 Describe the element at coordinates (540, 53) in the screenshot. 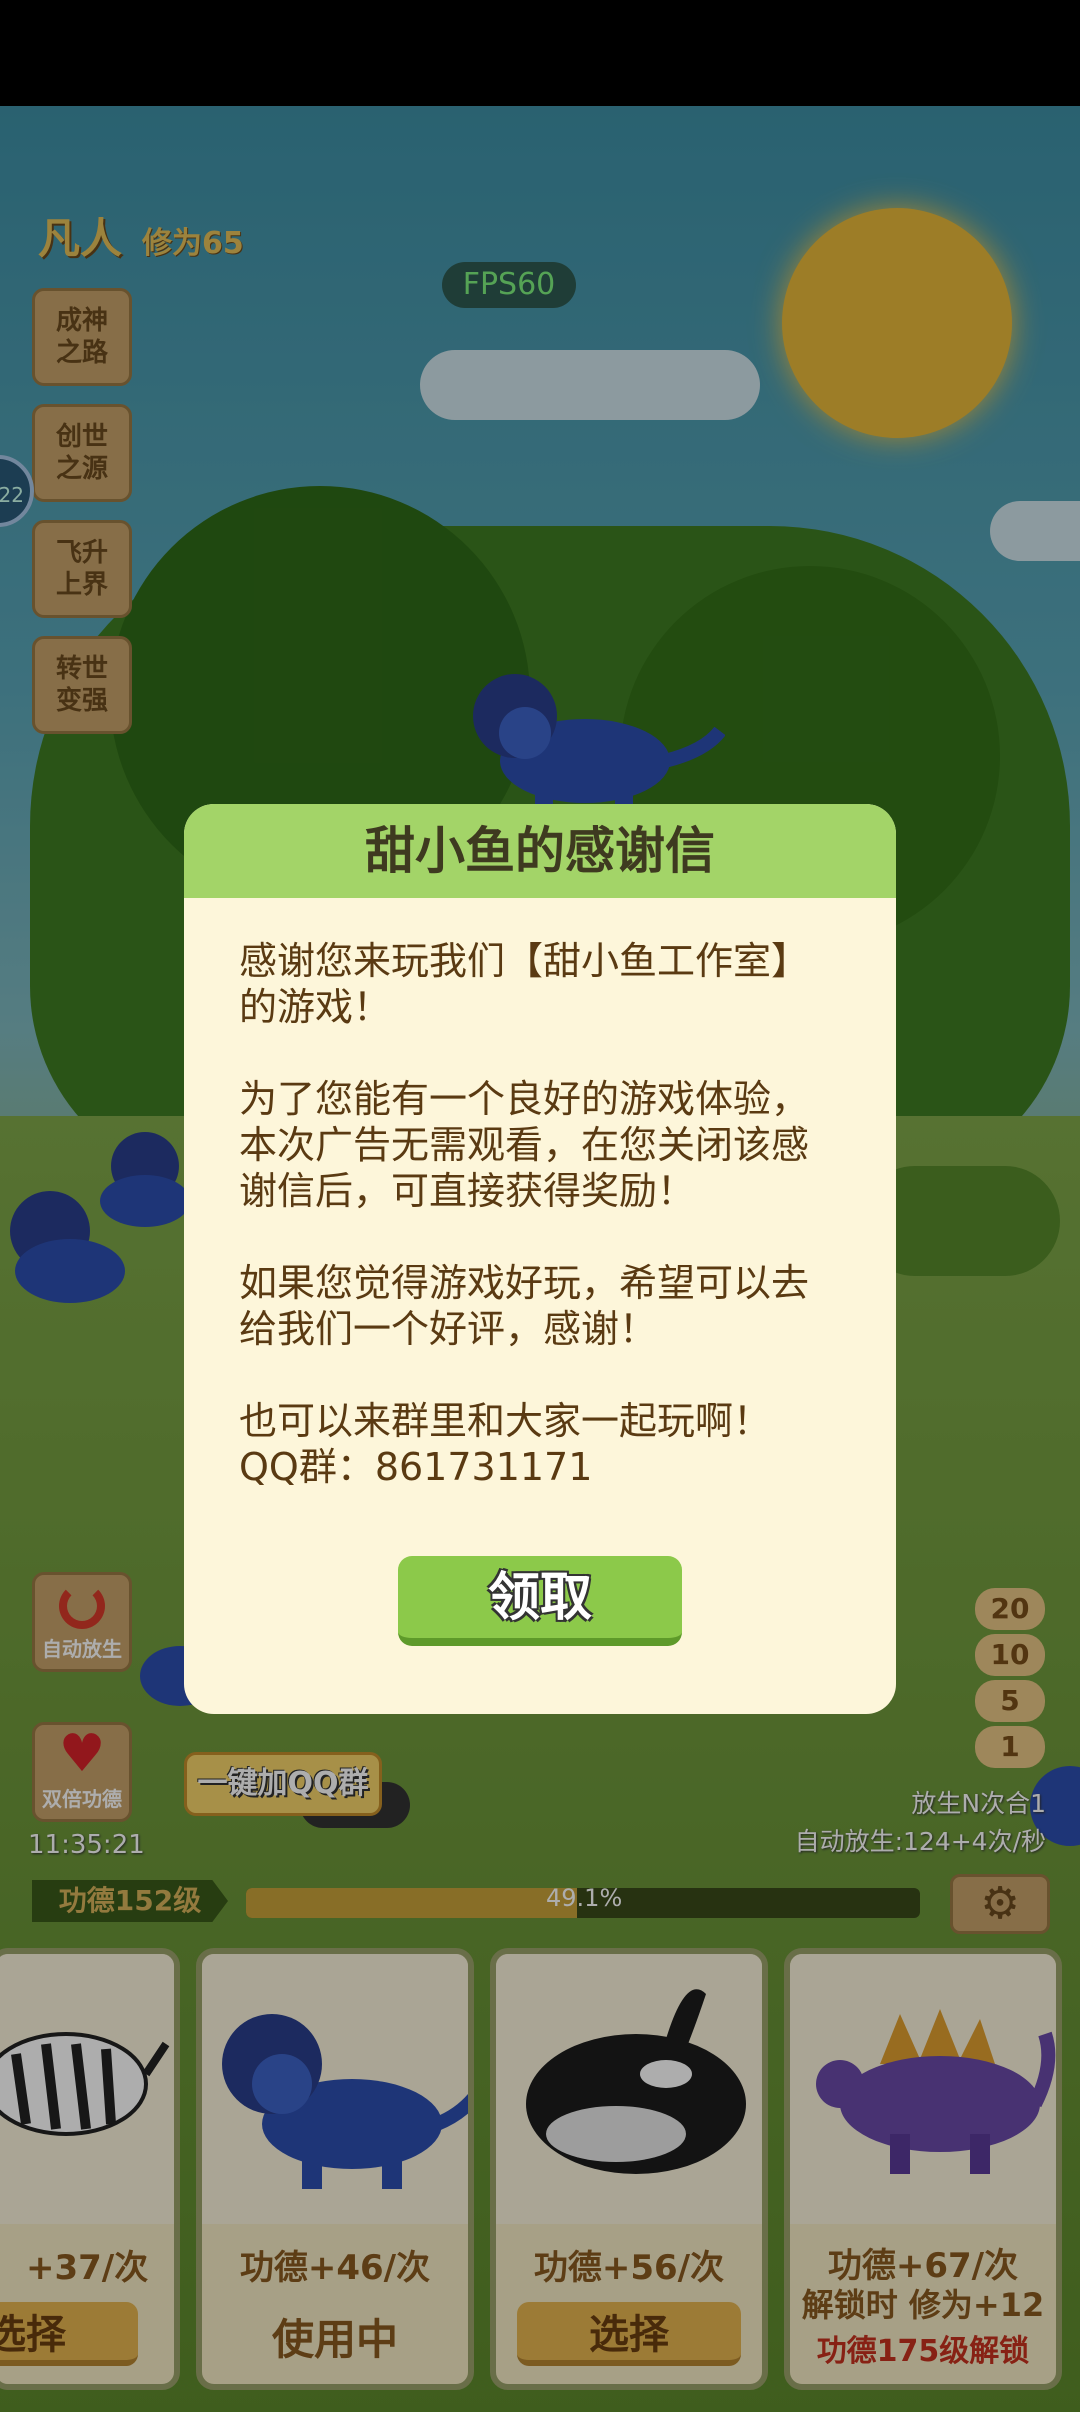

I see `status-bar` at that location.